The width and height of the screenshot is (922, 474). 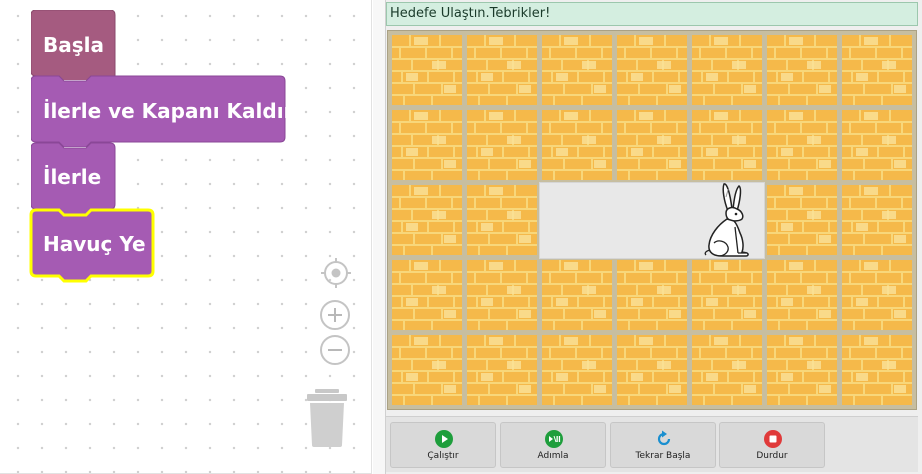 I want to click on move-forward-block-label: İlerle, so click(x=72, y=177).